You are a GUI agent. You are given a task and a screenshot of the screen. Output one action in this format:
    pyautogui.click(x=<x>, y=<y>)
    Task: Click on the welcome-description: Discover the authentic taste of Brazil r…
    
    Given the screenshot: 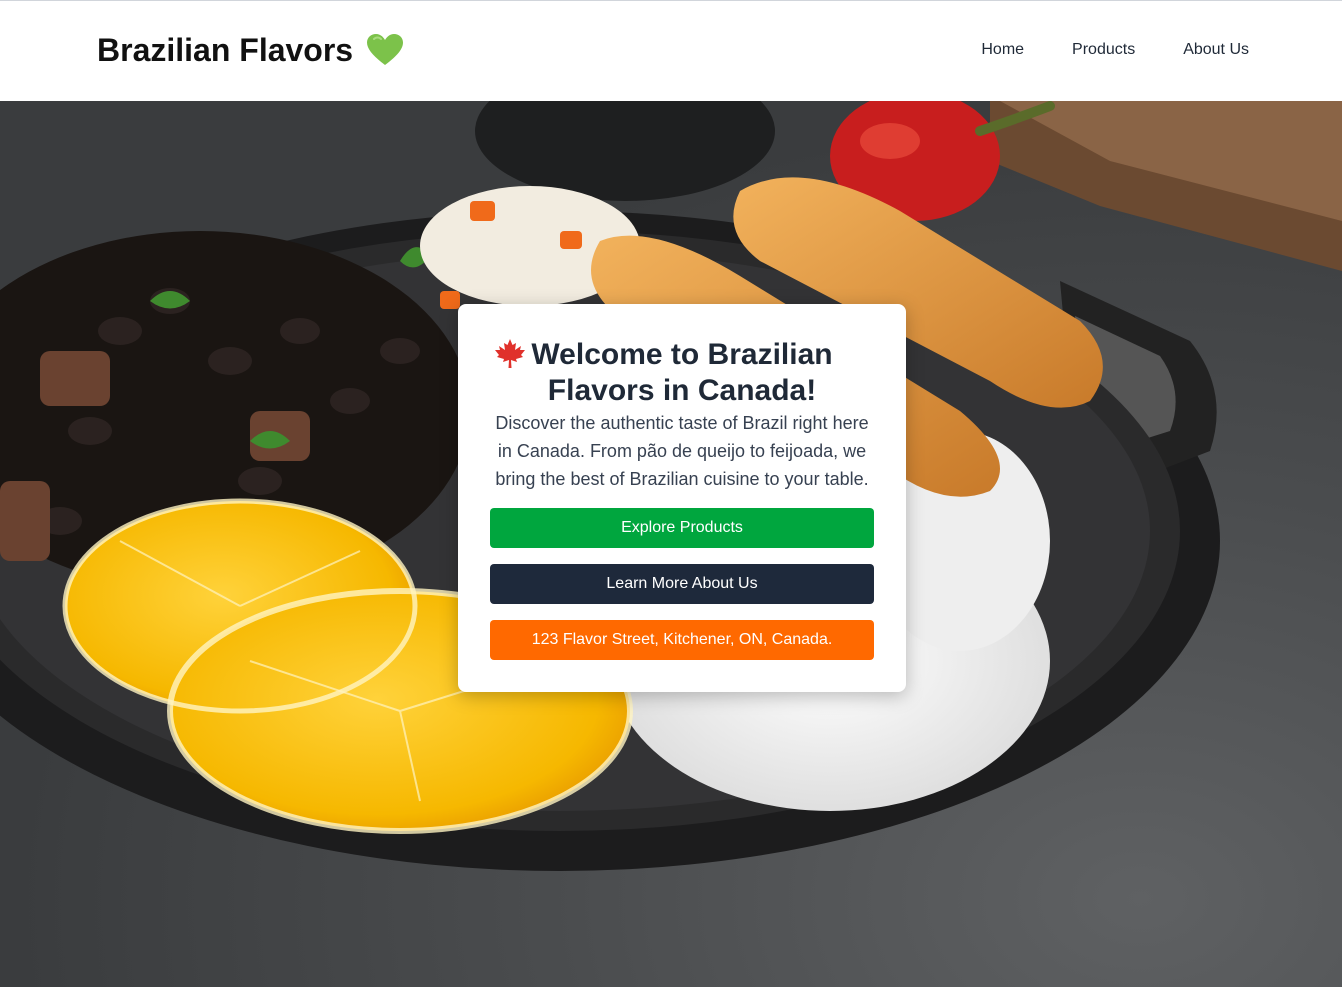 What is the action you would take?
    pyautogui.click(x=682, y=451)
    